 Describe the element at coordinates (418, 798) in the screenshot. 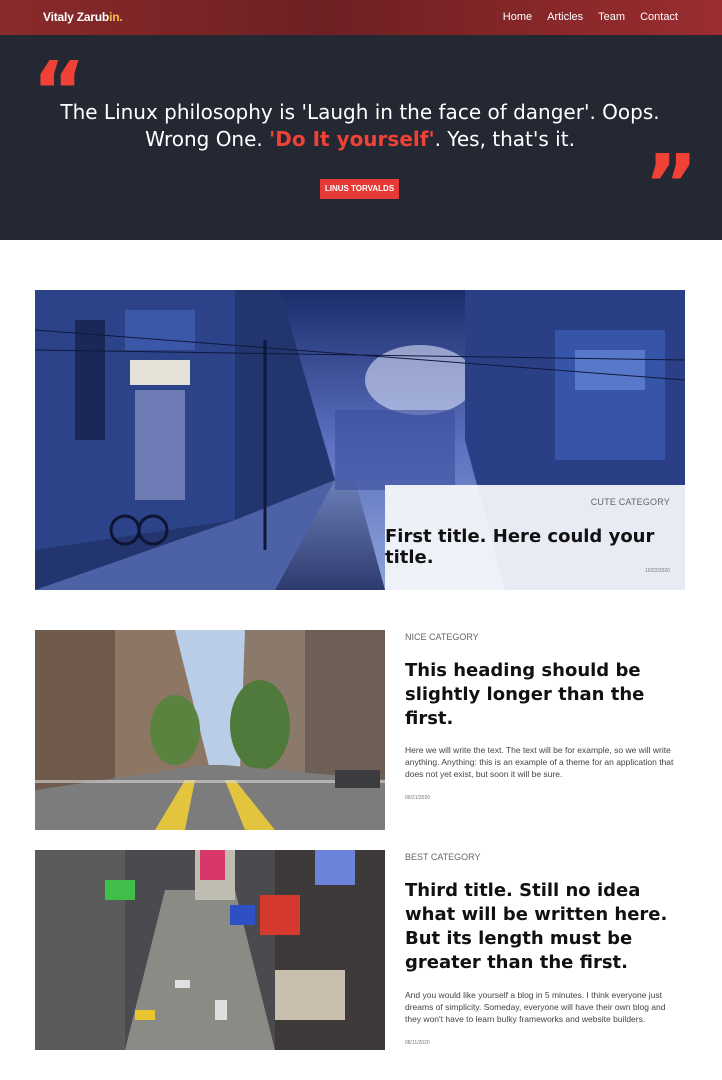

I see `post-date-1: 09/21/2020` at that location.